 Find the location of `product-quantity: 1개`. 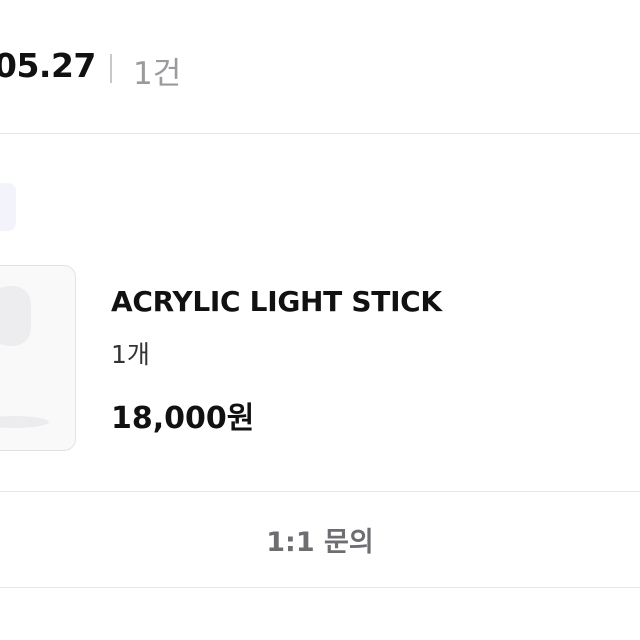

product-quantity: 1개 is located at coordinates (130, 354).